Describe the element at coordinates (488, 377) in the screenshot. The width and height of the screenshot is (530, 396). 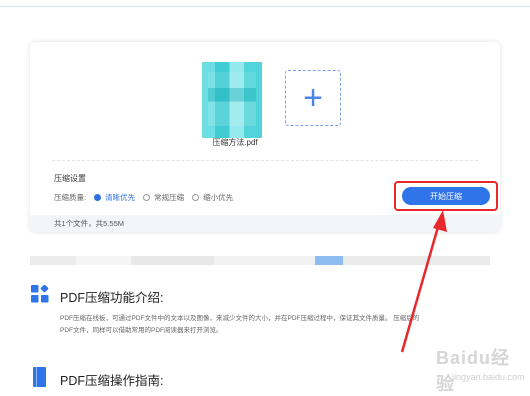
I see `watermark-url: jingyan.baidu.com` at that location.